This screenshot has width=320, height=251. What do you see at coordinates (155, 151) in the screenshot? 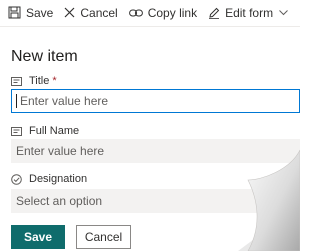
I see `full-name-input: Enter value here` at bounding box center [155, 151].